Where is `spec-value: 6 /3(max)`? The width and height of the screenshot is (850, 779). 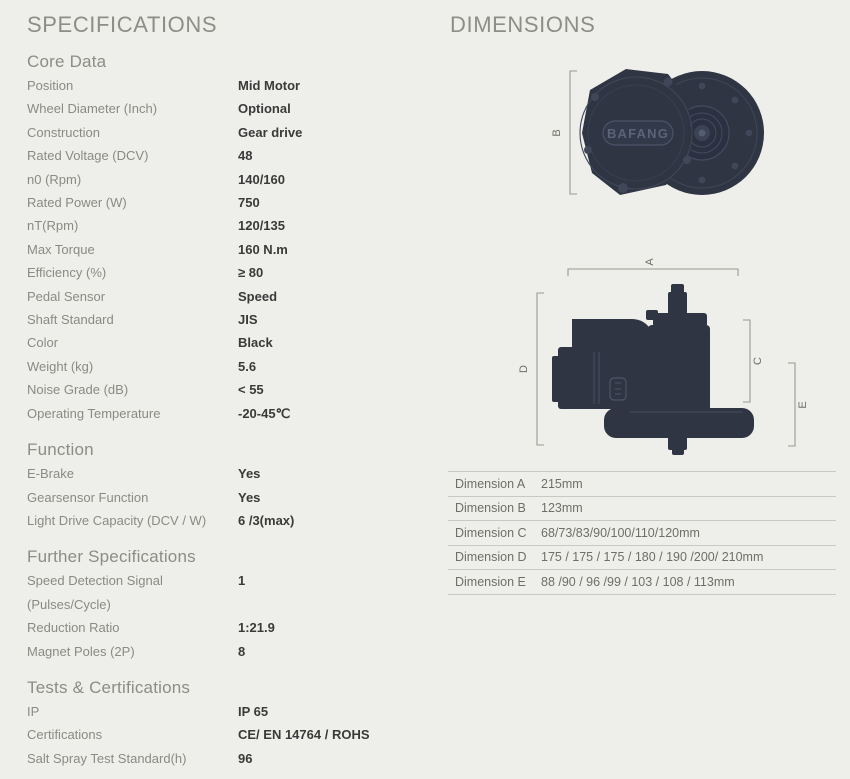
spec-value: 6 /3(max) is located at coordinates (266, 520).